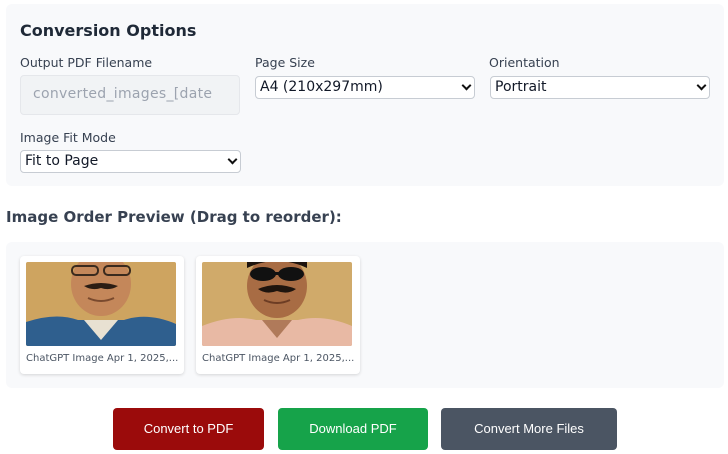  I want to click on filename-label: Output PDF Filename, so click(86, 62).